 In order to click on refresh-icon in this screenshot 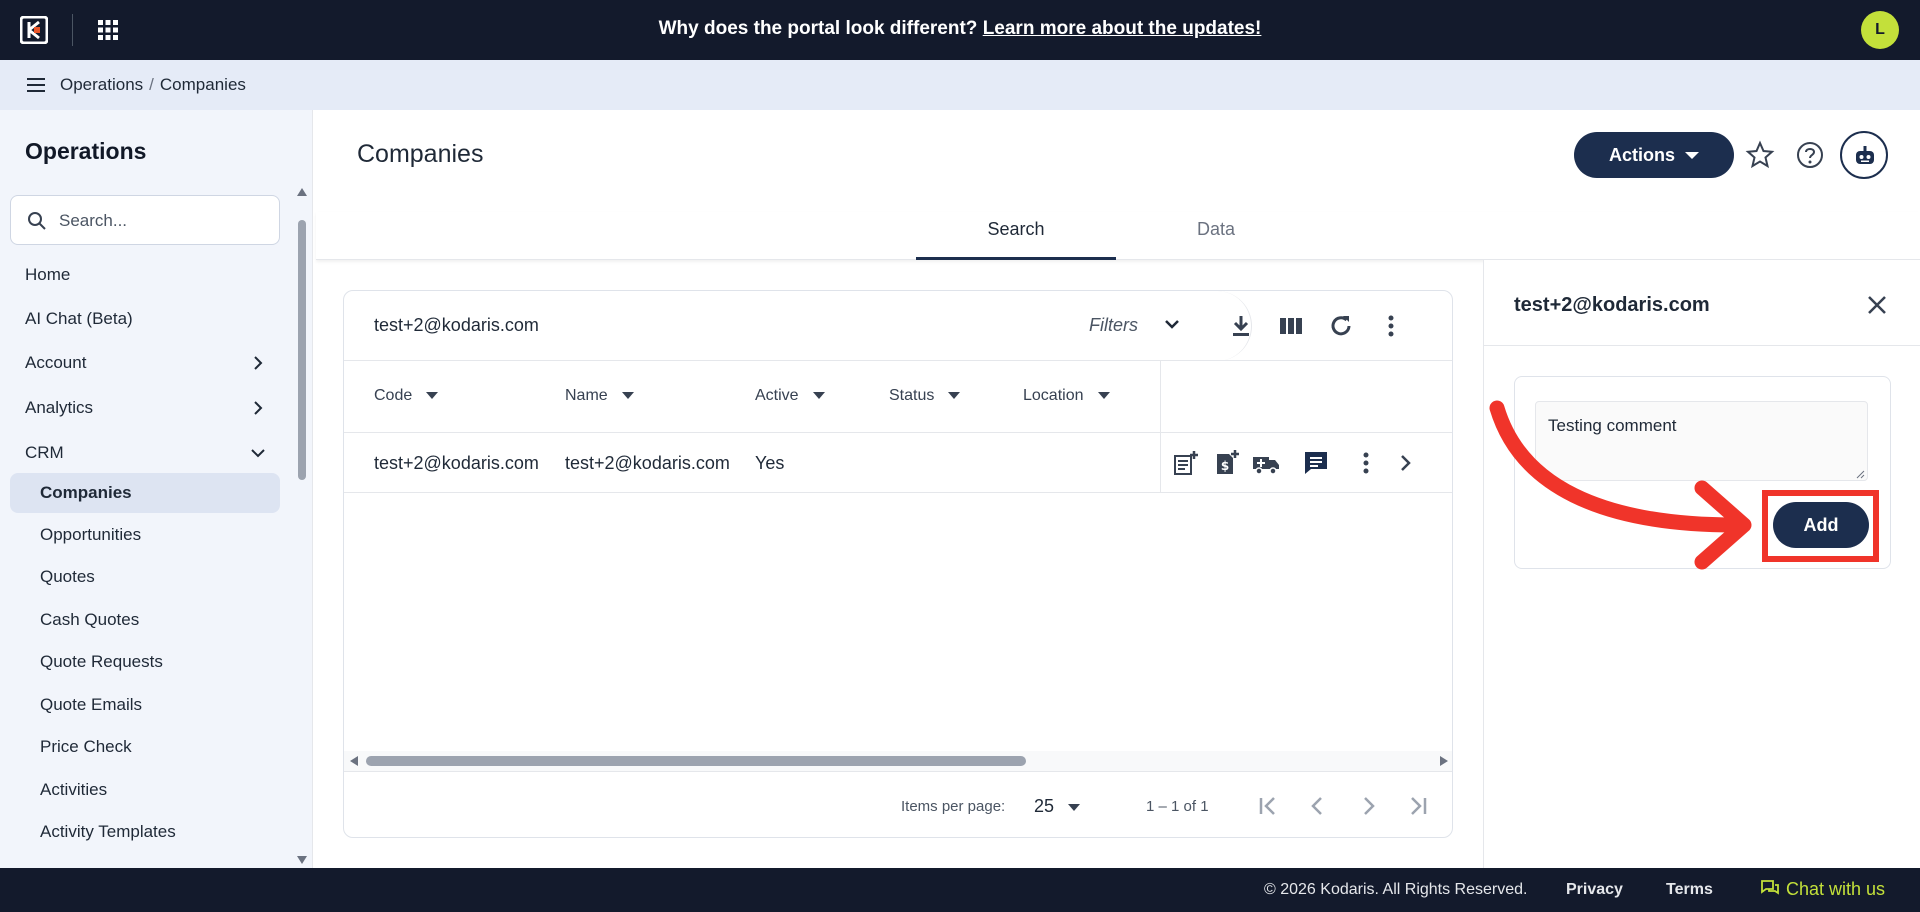, I will do `click(1341, 326)`.